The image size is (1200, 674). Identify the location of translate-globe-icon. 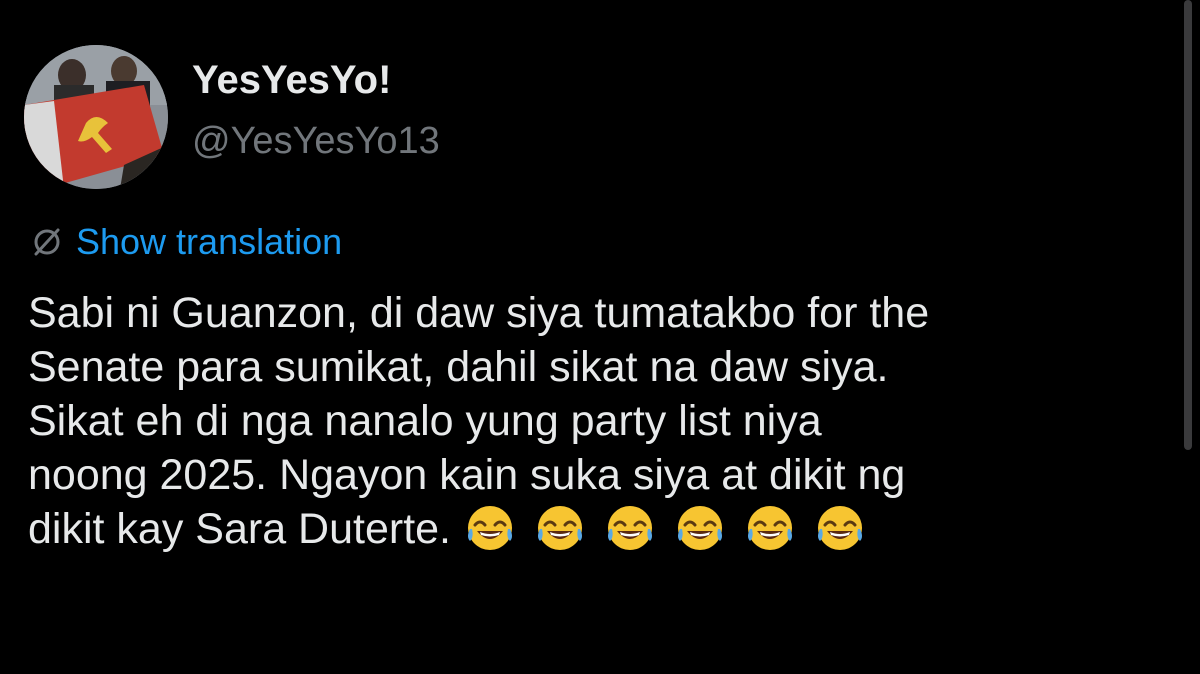
(47, 242).